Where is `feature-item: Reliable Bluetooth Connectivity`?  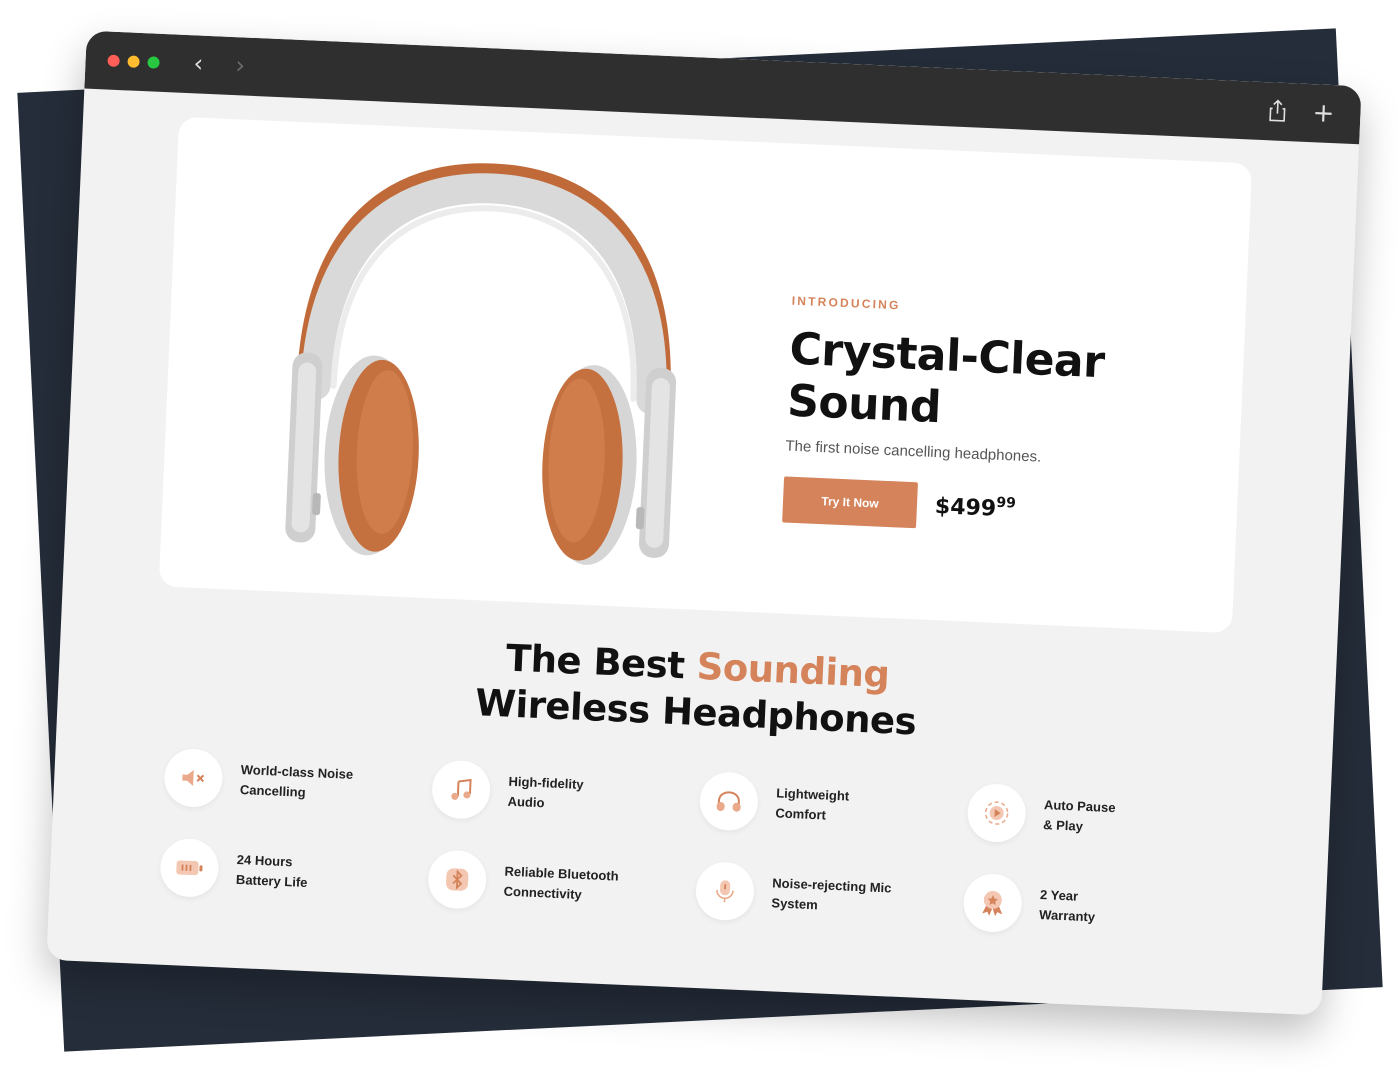 feature-item: Reliable Bluetooth Connectivity is located at coordinates (557, 883).